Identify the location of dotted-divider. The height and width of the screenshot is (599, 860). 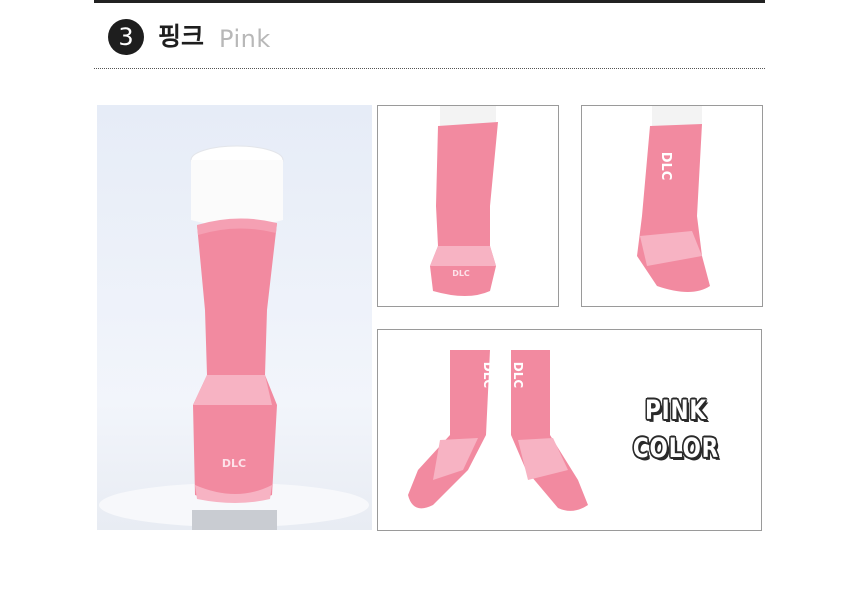
(429, 68).